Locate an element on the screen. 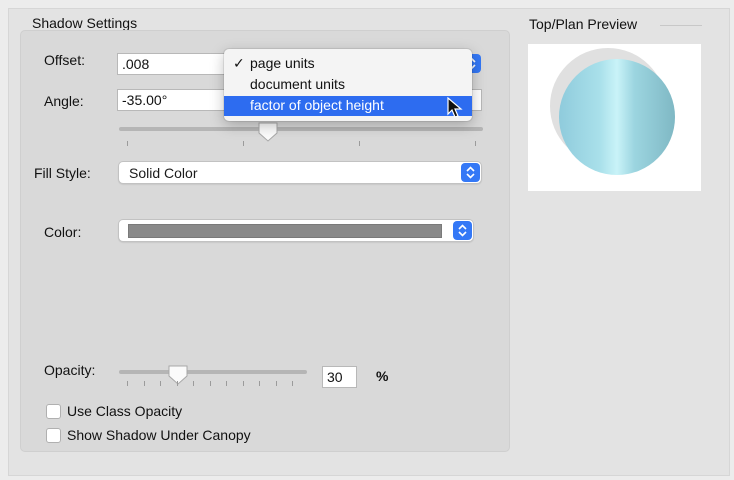 The width and height of the screenshot is (734, 480). fill-style-popup: Solid Color is located at coordinates (300, 172).